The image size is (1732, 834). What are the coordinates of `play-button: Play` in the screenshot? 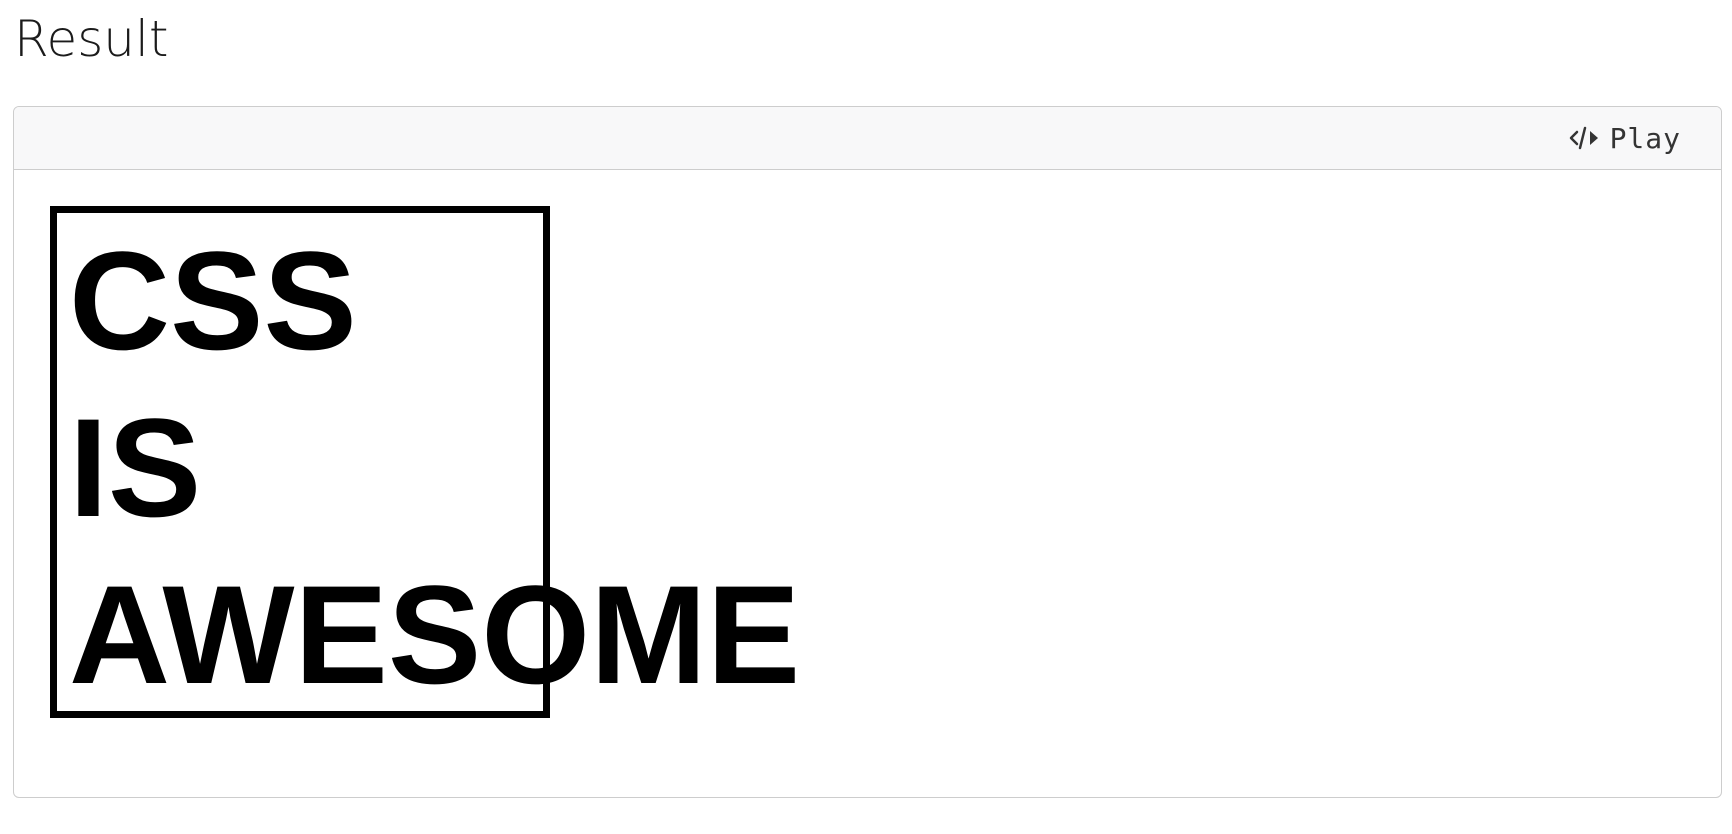 It's located at (1624, 138).